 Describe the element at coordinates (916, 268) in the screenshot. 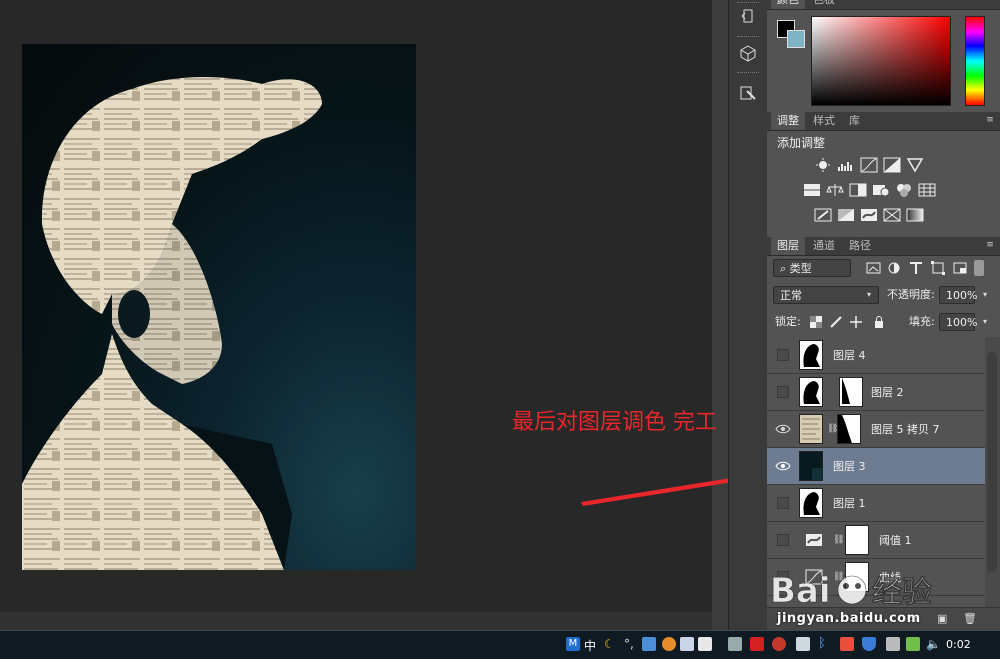

I see `filter-type-icon` at that location.